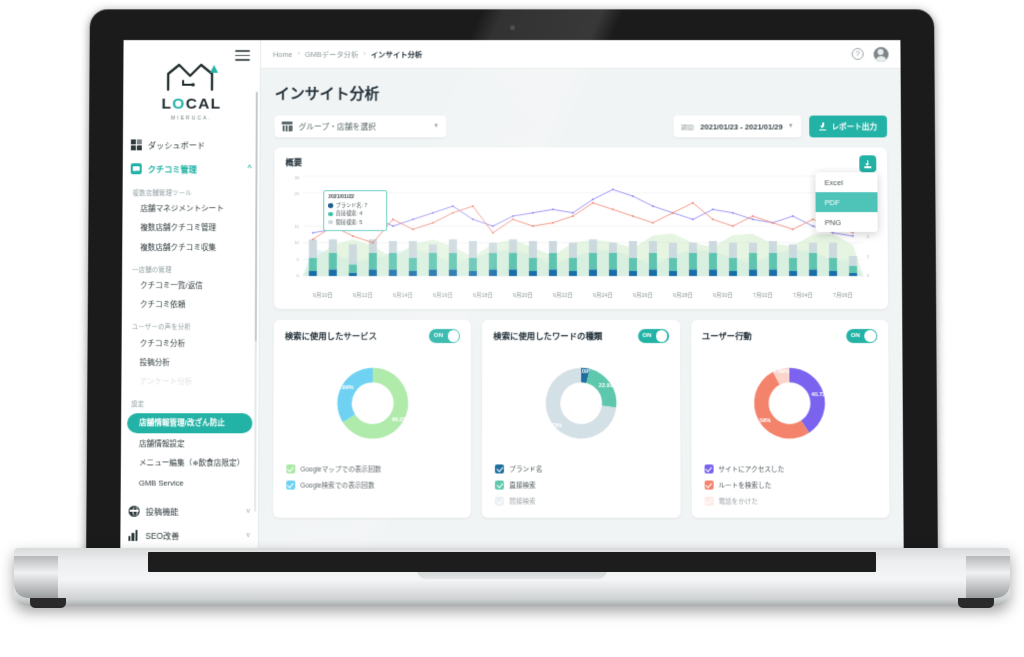 The width and height of the screenshot is (1024, 657). I want to click on donut-chart: 66.01% 33.99%, so click(372, 403).